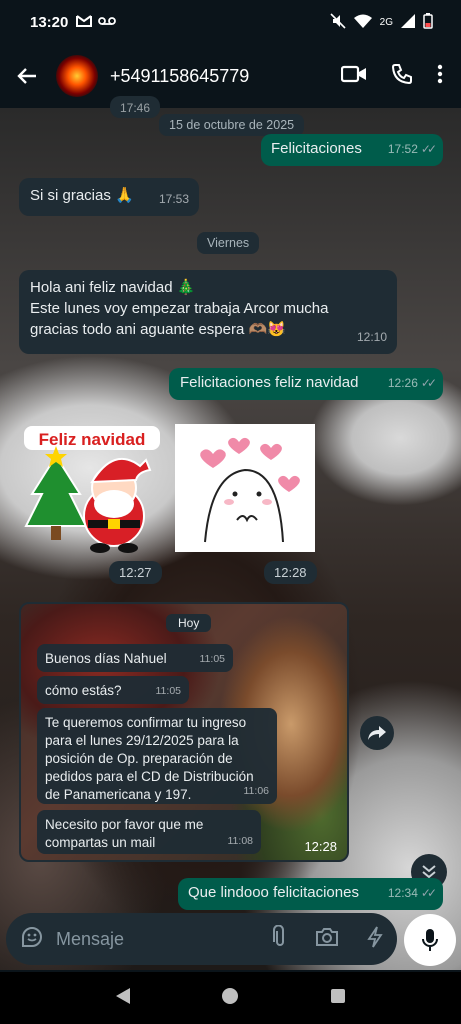 Image resolution: width=461 pixels, height=1024 pixels. Describe the element at coordinates (320, 846) in the screenshot. I see `message-time: 12:28` at that location.